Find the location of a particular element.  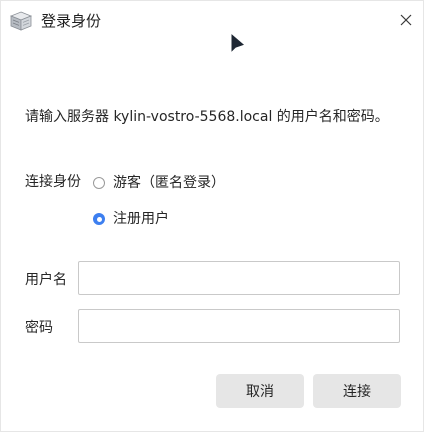

radio-registered-label: 注册用户 is located at coordinates (141, 219).